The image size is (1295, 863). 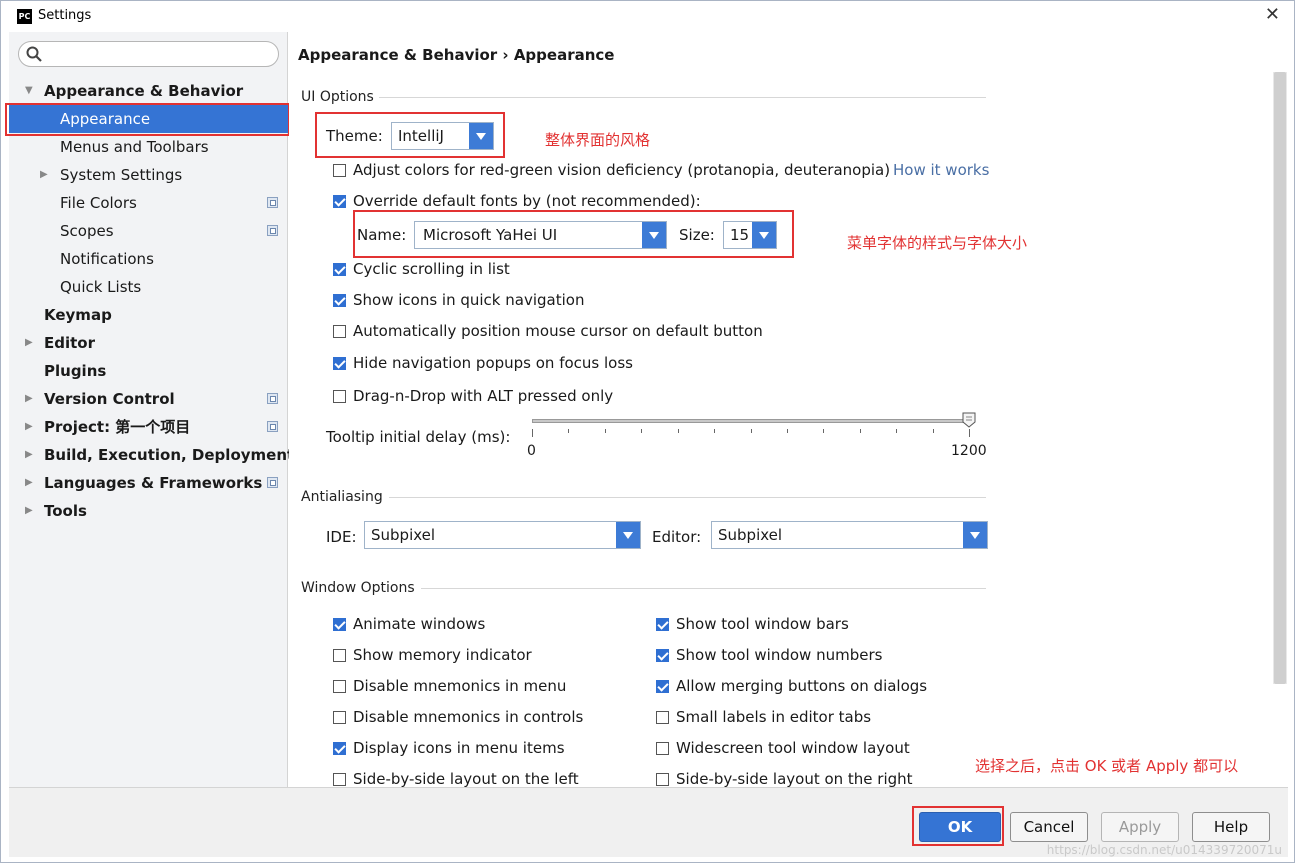 I want to click on ide-antialiasing-dropdown: Subpixel, so click(x=502, y=535).